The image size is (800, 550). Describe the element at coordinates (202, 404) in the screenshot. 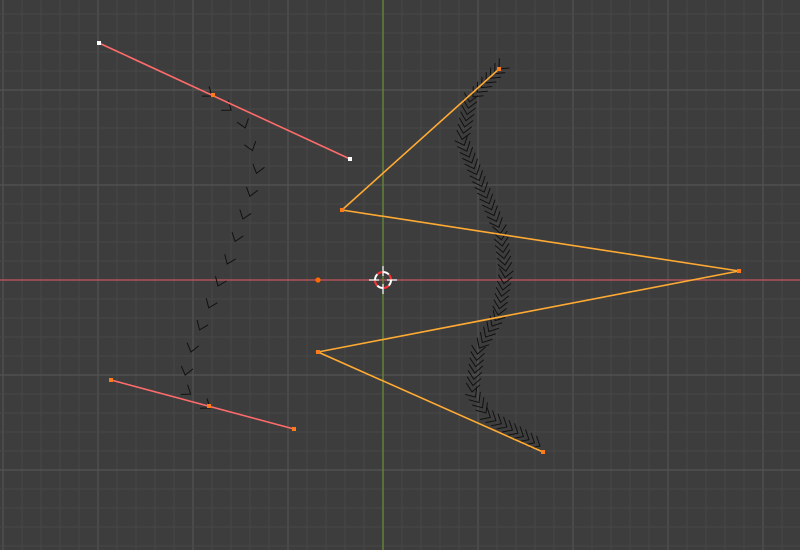

I see `handle-line-bottom` at that location.